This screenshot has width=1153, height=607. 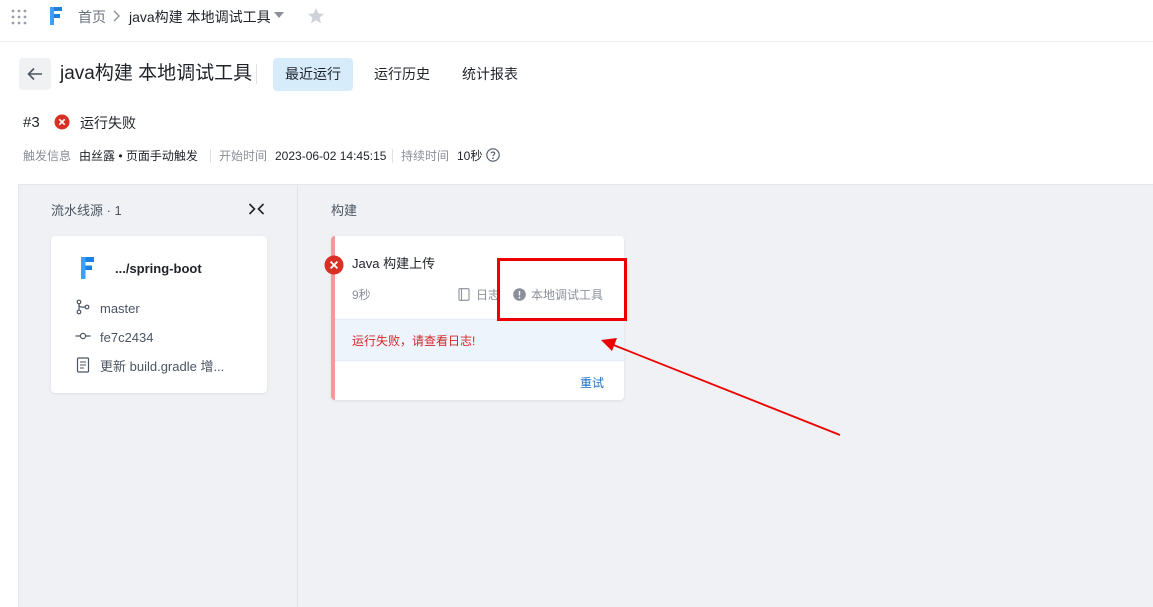 What do you see at coordinates (56, 16) in the screenshot?
I see `logo-icon` at bounding box center [56, 16].